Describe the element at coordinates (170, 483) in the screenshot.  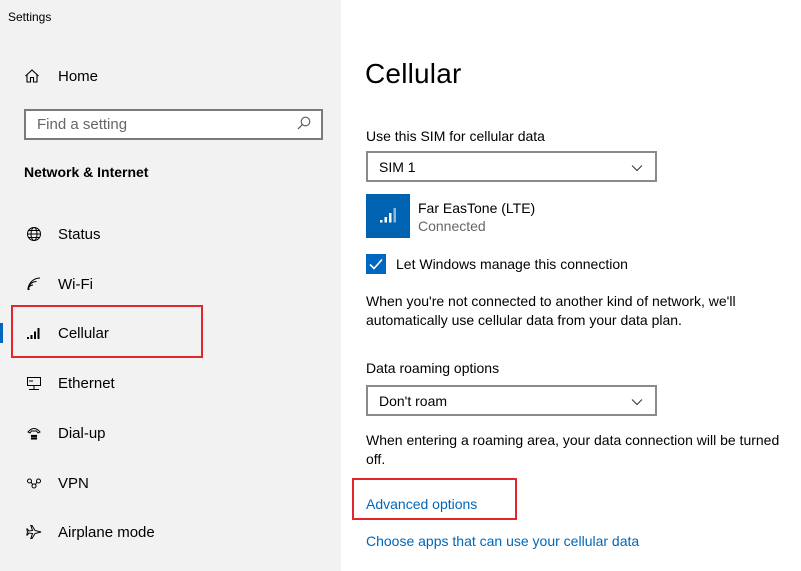
I see `sidebar-item-vpn: VPN` at that location.